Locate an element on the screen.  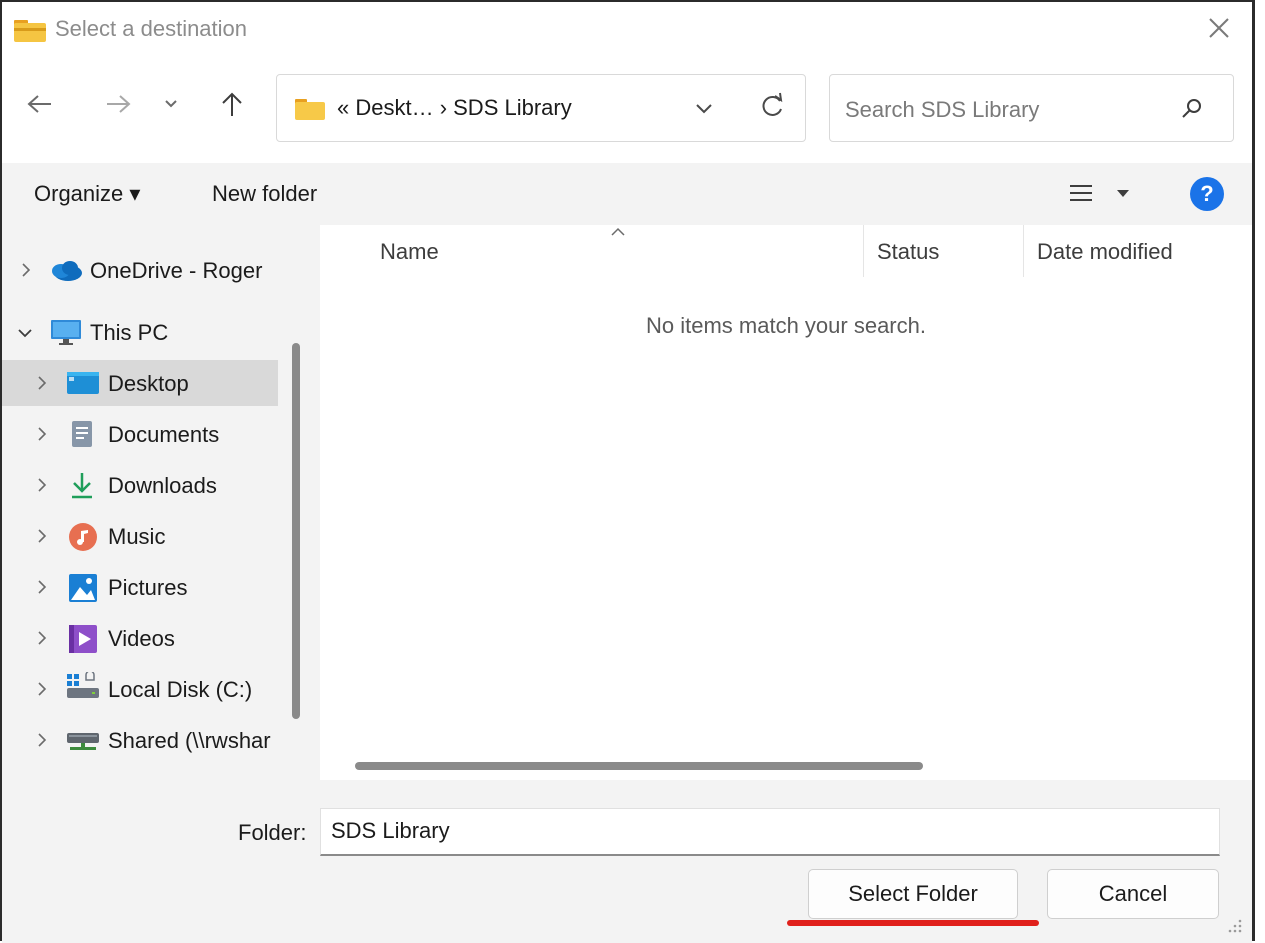
arrow-up-icon is located at coordinates (232, 104).